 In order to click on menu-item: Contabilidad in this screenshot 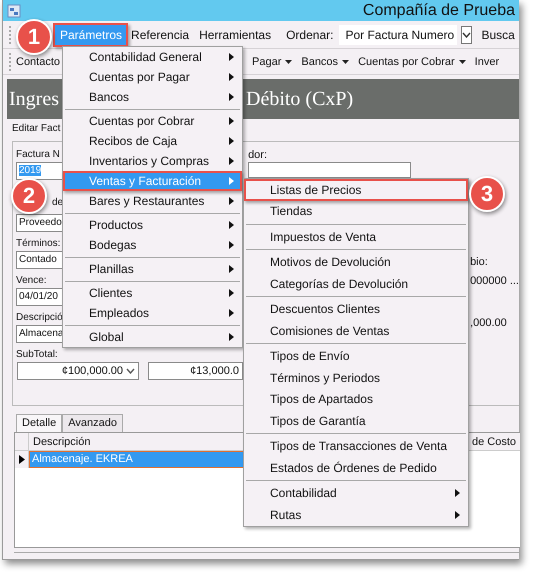, I will do `click(356, 493)`.